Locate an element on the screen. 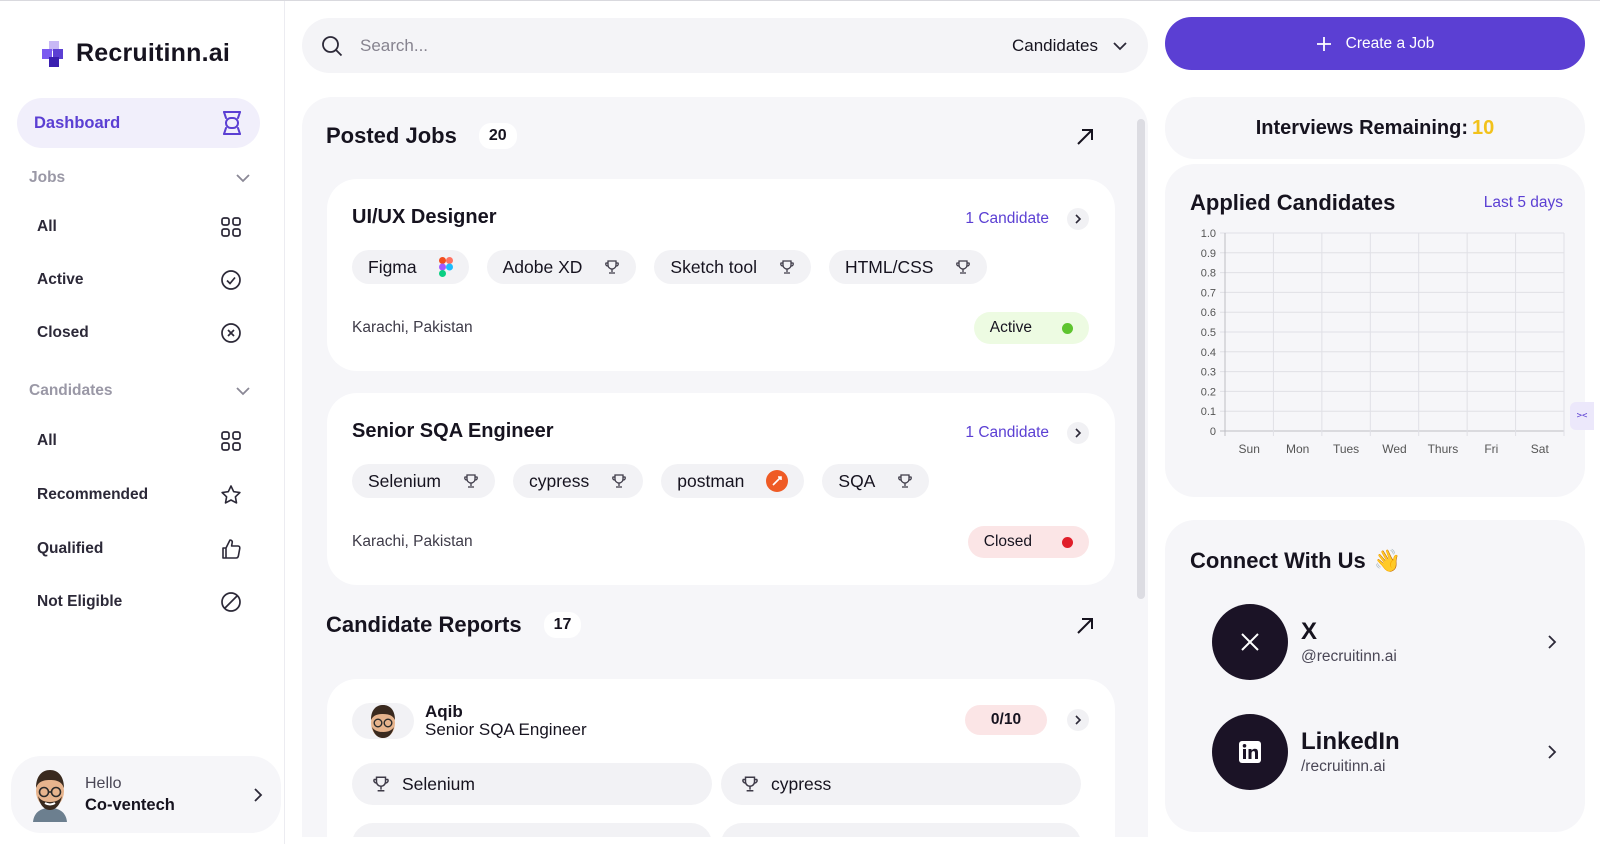  skill-tags: Selenium cypress postman SQA is located at coordinates (641, 481).